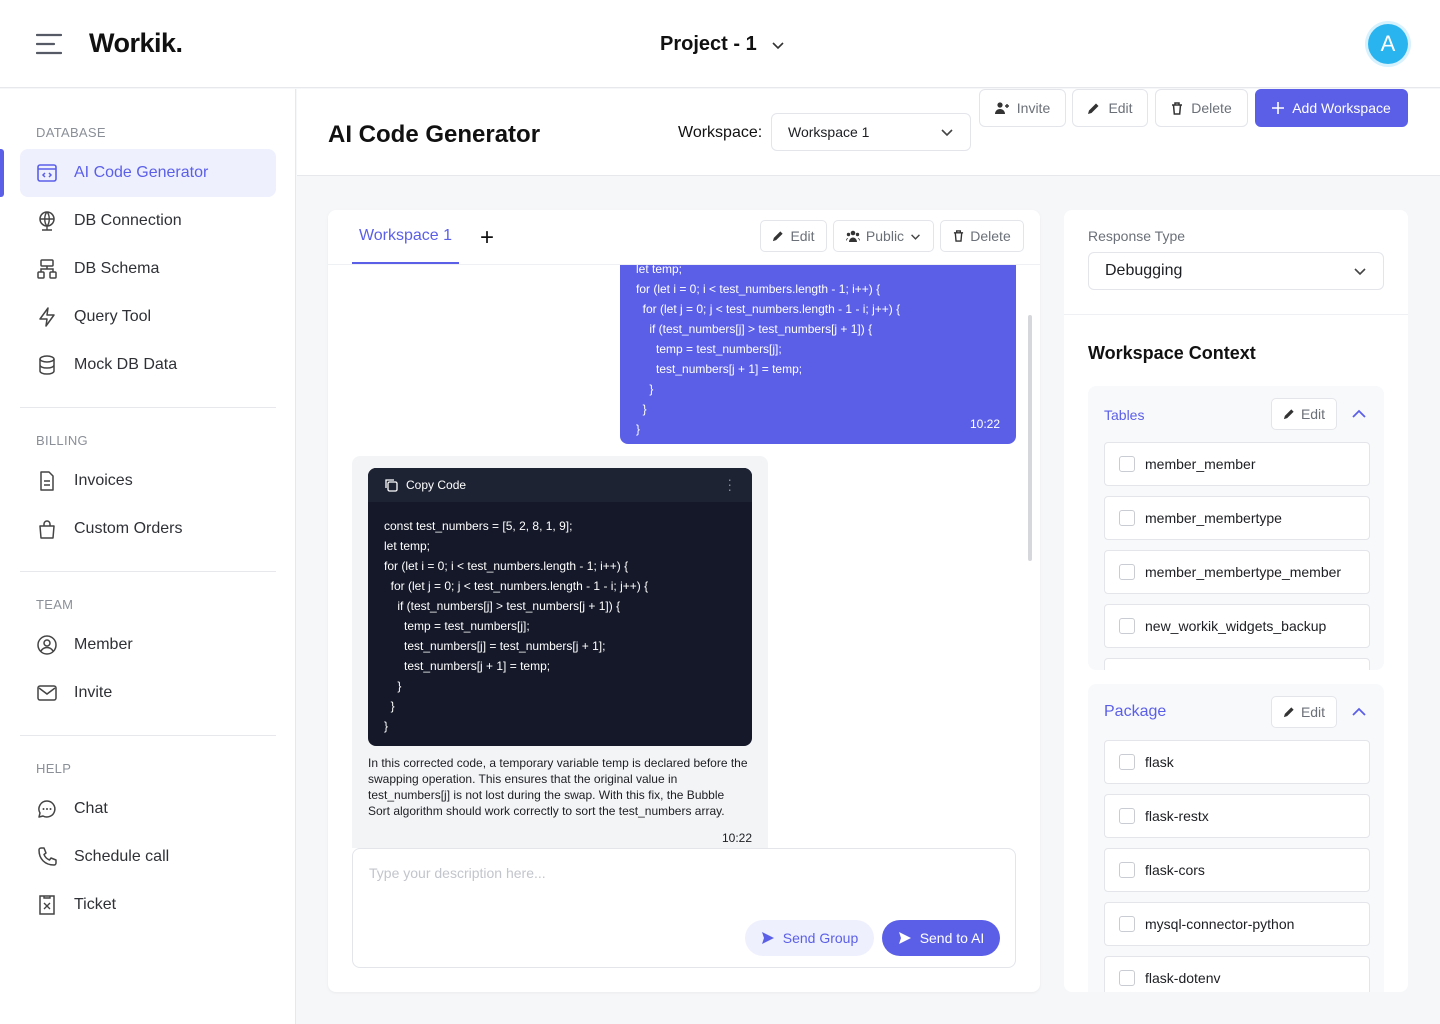 Image resolution: width=1440 pixels, height=1024 pixels. Describe the element at coordinates (148, 529) in the screenshot. I see `sidebar-item-custom-orders: Custom Orders` at that location.